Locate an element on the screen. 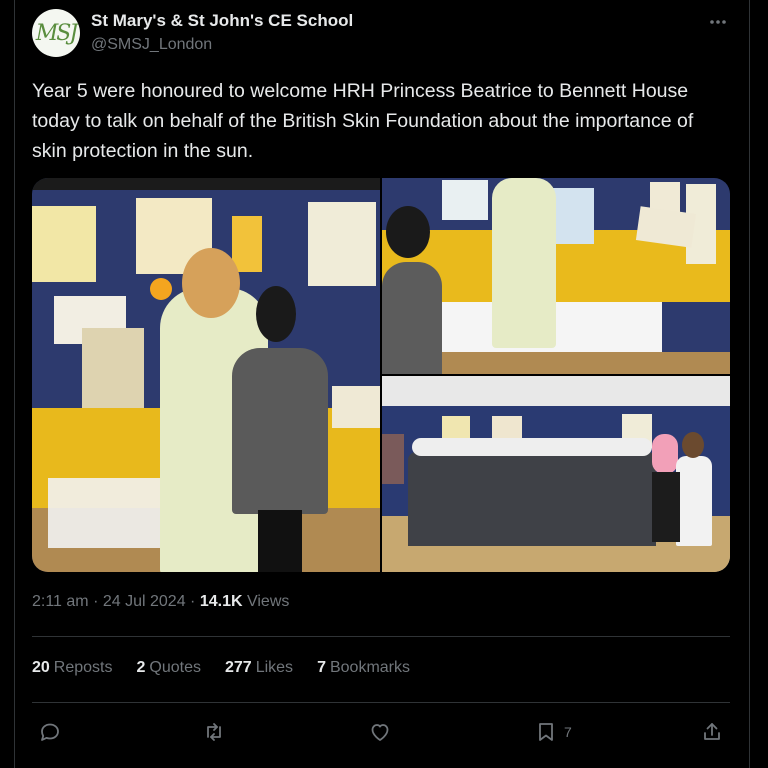 The width and height of the screenshot is (768, 768). reply-button is located at coordinates (50, 732).